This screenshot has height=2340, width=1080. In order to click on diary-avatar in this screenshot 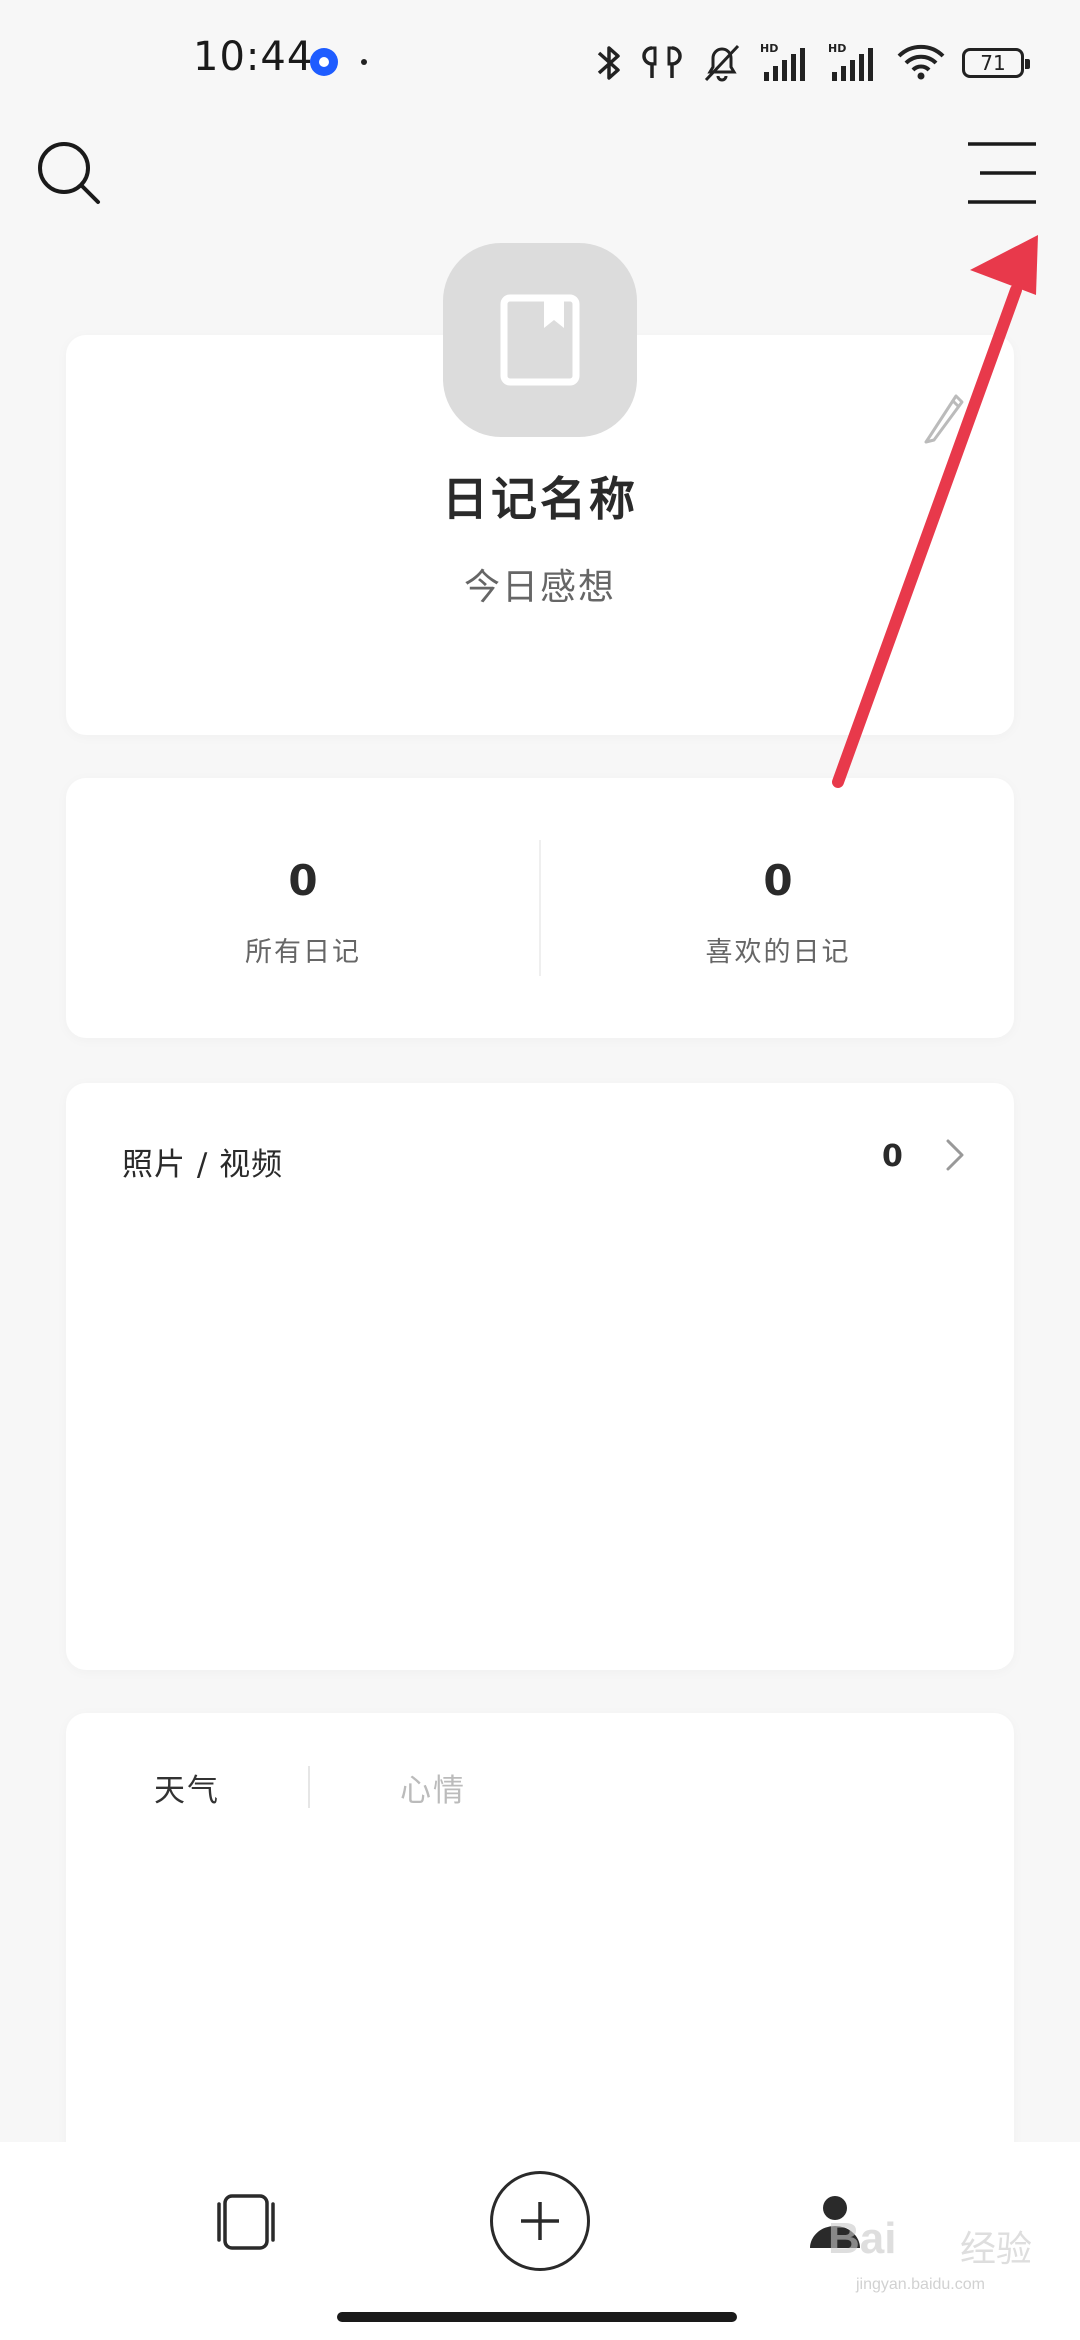, I will do `click(540, 340)`.